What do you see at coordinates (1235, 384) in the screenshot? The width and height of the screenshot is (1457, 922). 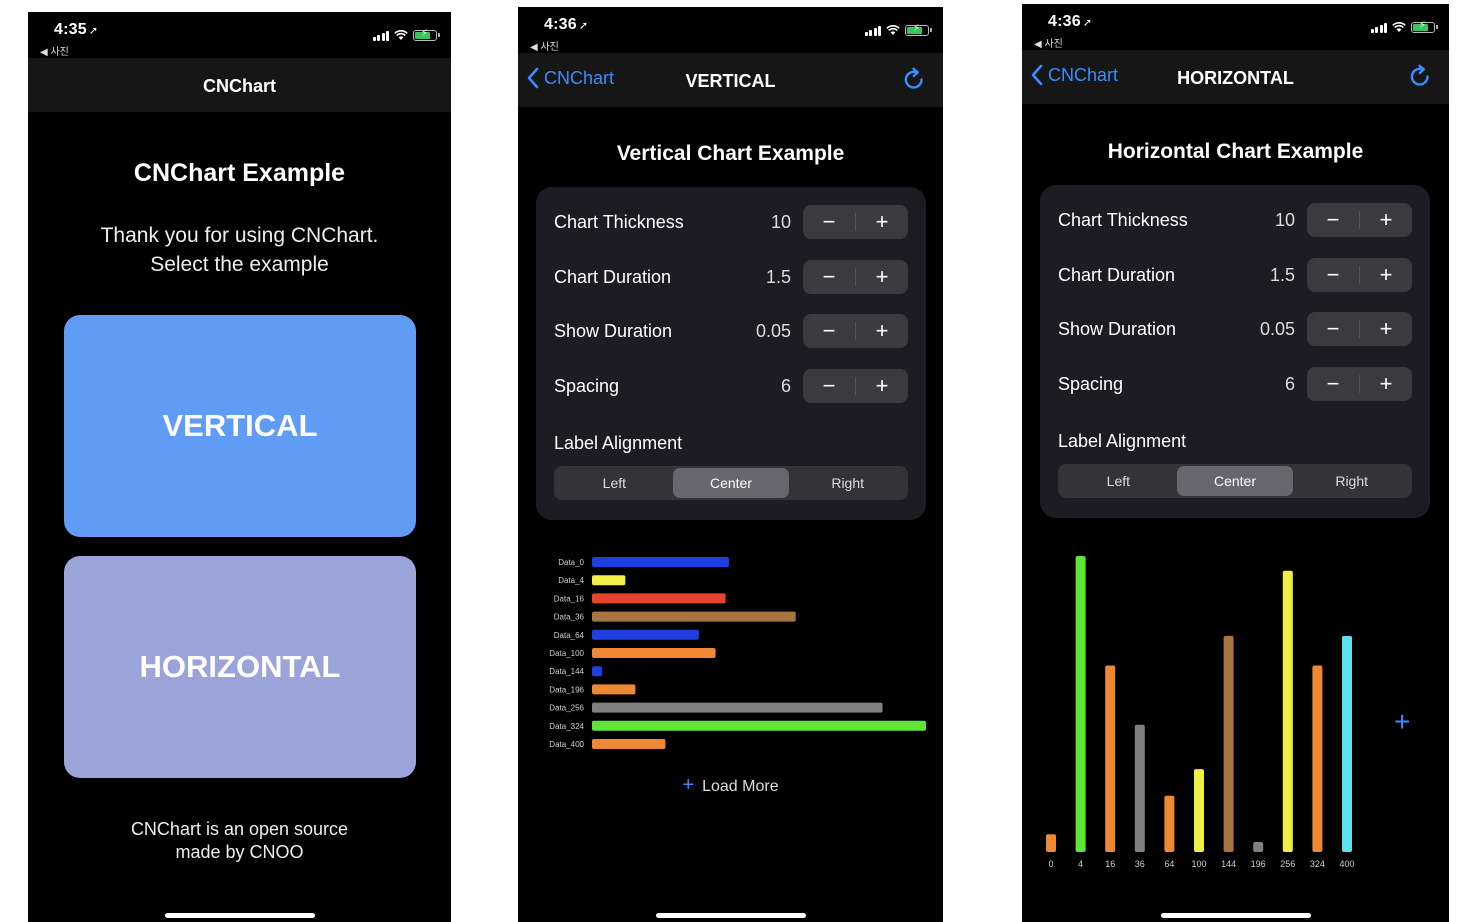 I see `setting-row-spacing: Spacing 6 − +` at bounding box center [1235, 384].